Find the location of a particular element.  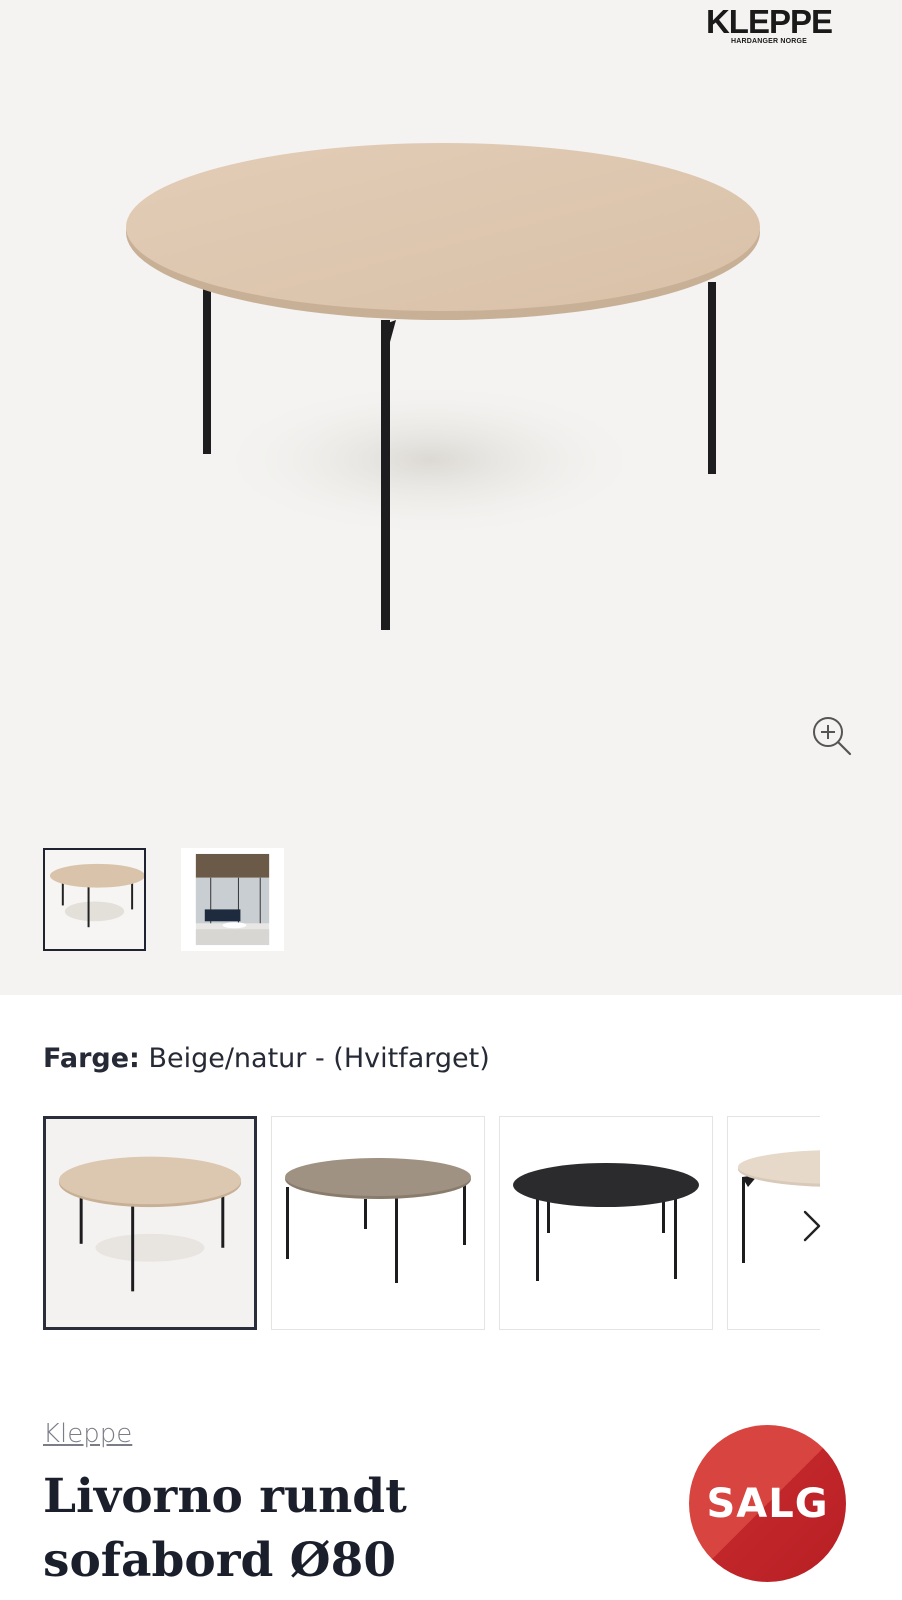

swatch-brown-grey is located at coordinates (378, 1223).